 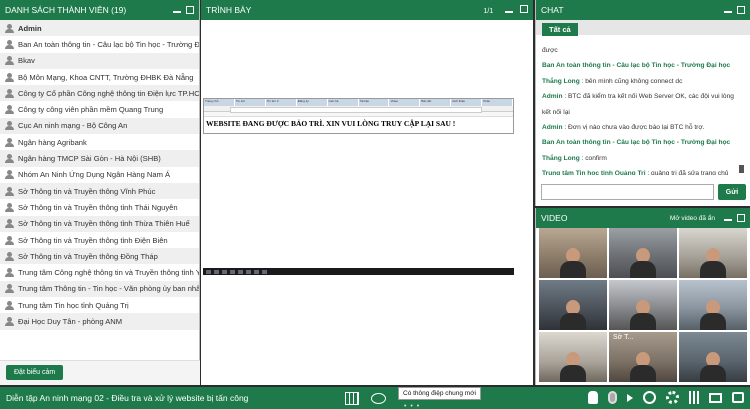 What do you see at coordinates (99, 142) in the screenshot?
I see `list-item: Ngân hàng Agribank` at bounding box center [99, 142].